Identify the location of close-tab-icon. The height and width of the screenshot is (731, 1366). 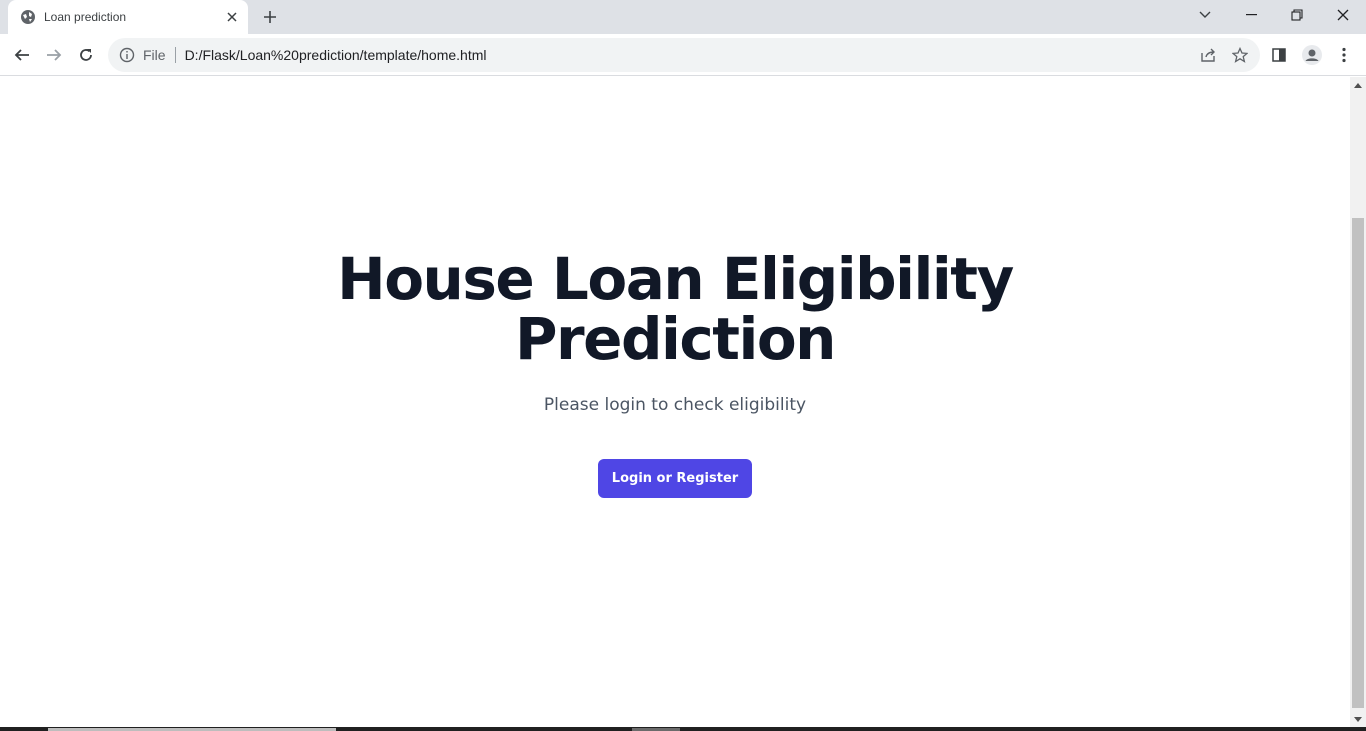
(232, 17).